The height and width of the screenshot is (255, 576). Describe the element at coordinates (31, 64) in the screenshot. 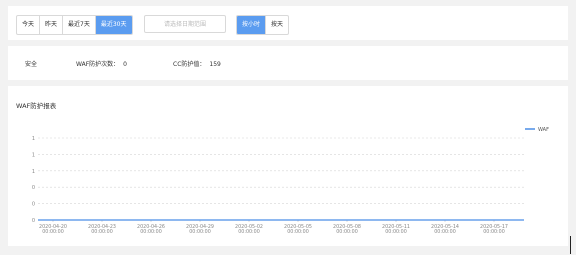

I see `safe-status: 安全` at that location.